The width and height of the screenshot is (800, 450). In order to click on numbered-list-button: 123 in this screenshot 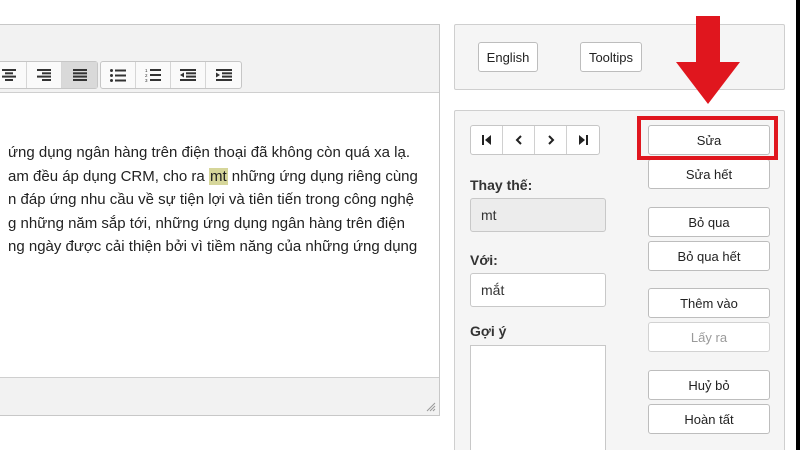, I will do `click(153, 75)`.